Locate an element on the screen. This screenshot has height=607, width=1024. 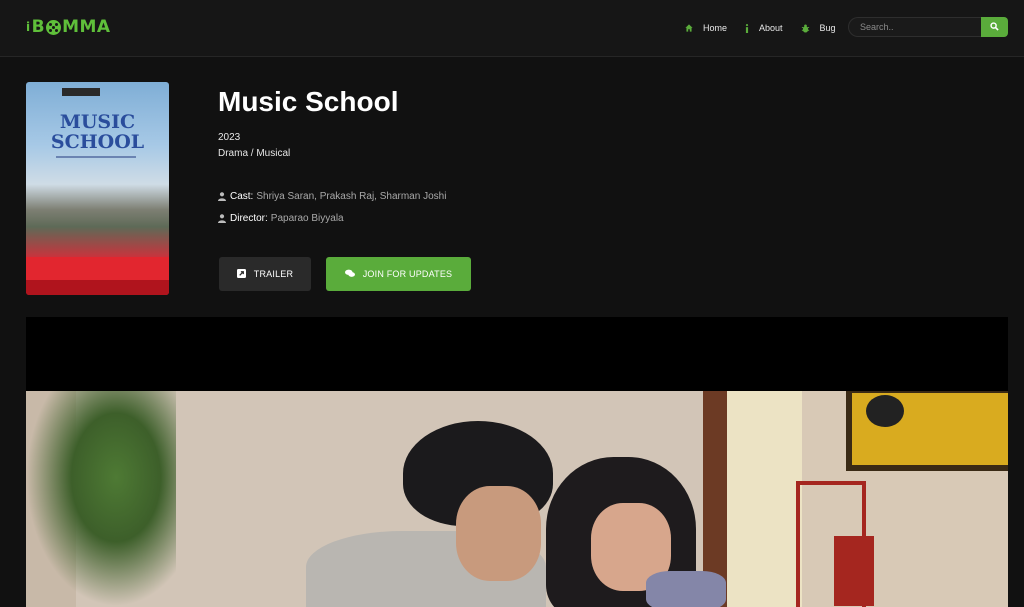
poster-studio-logos is located at coordinates (81, 92).